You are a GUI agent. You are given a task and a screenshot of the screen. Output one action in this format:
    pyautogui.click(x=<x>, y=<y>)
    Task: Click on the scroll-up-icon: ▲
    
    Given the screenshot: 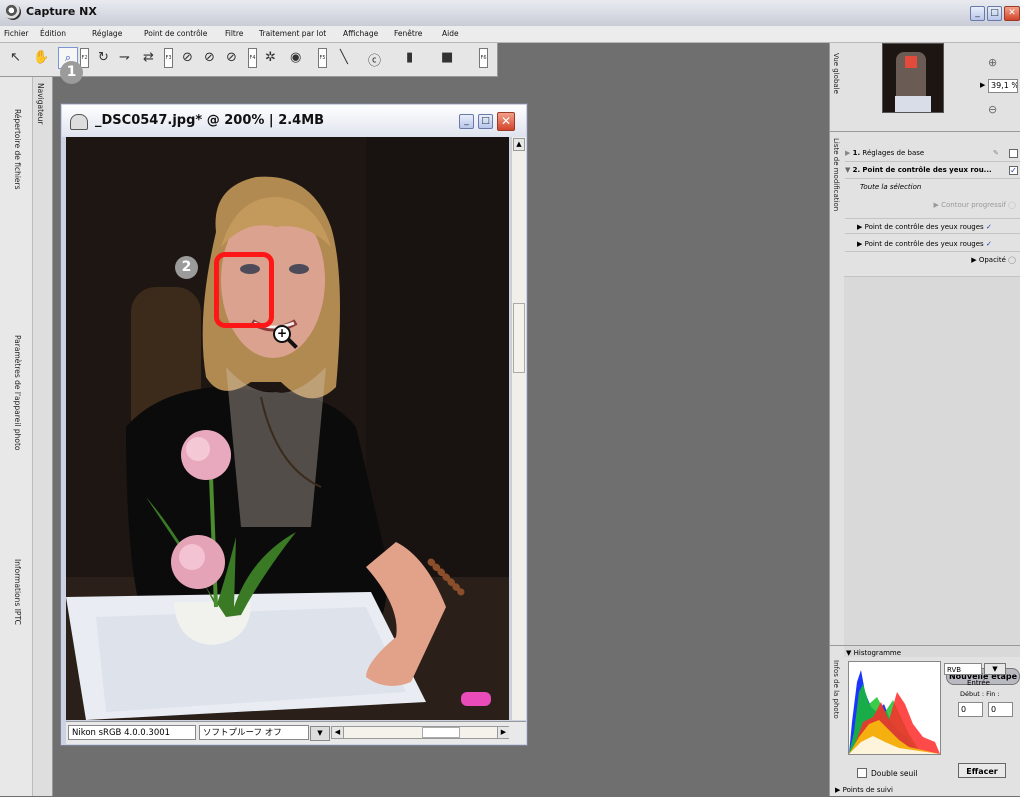 What is the action you would take?
    pyautogui.click(x=519, y=144)
    